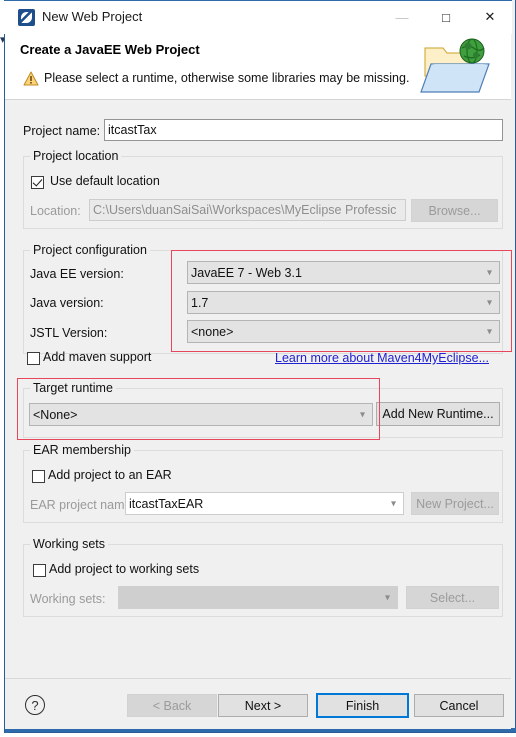 The image size is (516, 737). Describe the element at coordinates (362, 705) in the screenshot. I see `finish-button: Finish` at that location.